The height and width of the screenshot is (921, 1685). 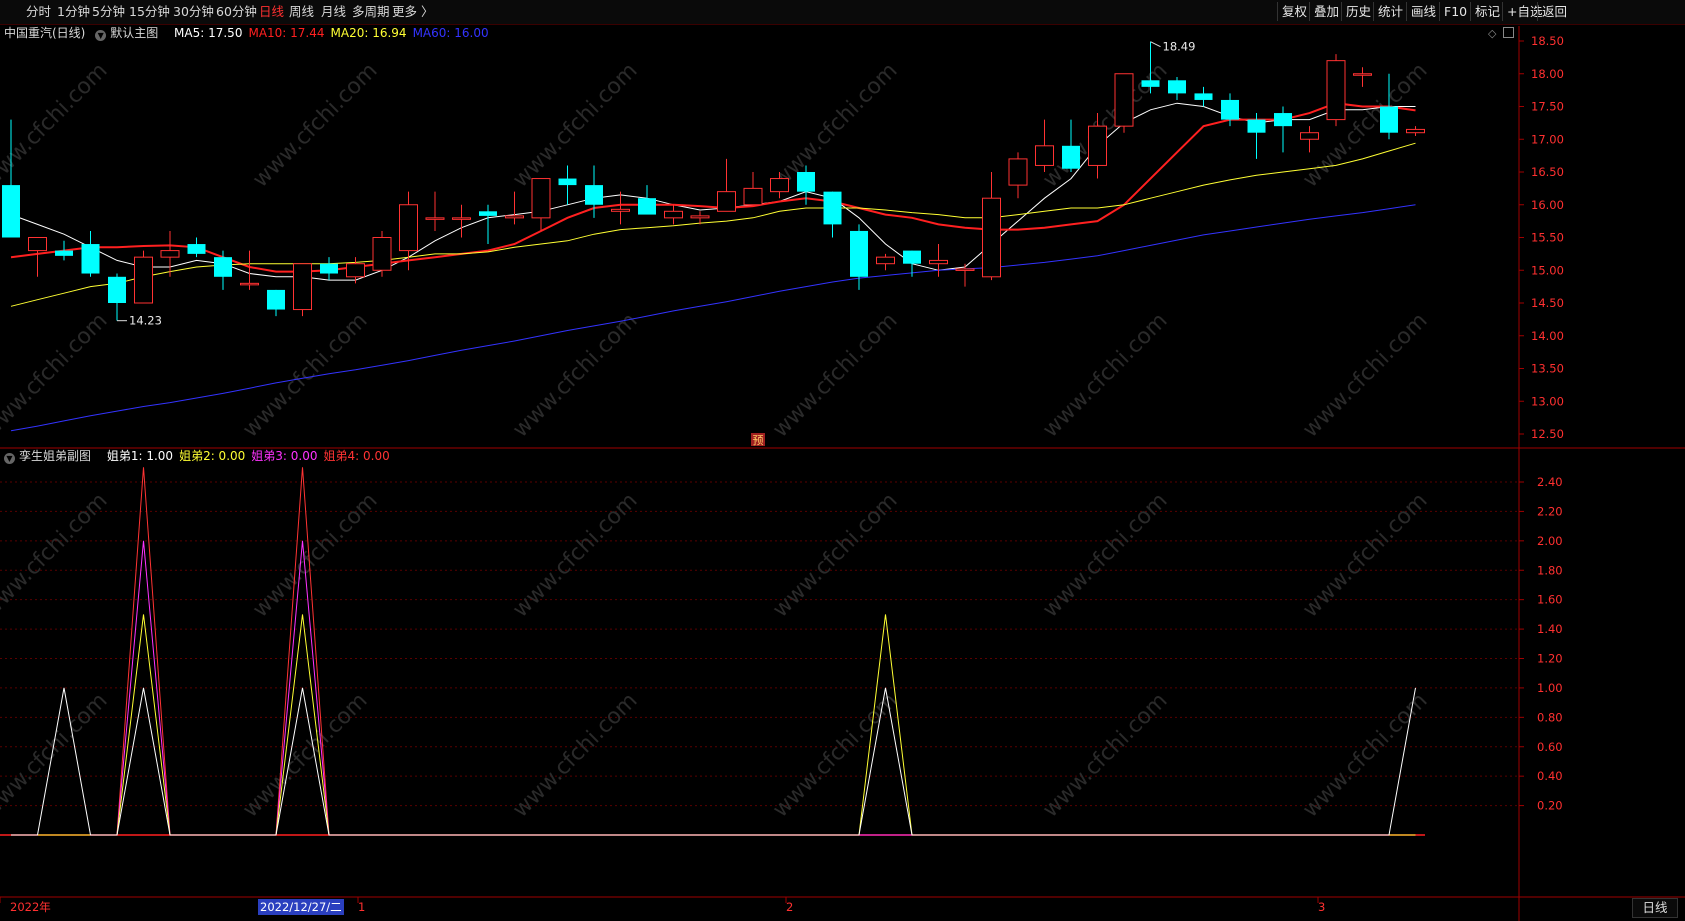 What do you see at coordinates (758, 440) in the screenshot?
I see `pre-marker-label: 预` at bounding box center [758, 440].